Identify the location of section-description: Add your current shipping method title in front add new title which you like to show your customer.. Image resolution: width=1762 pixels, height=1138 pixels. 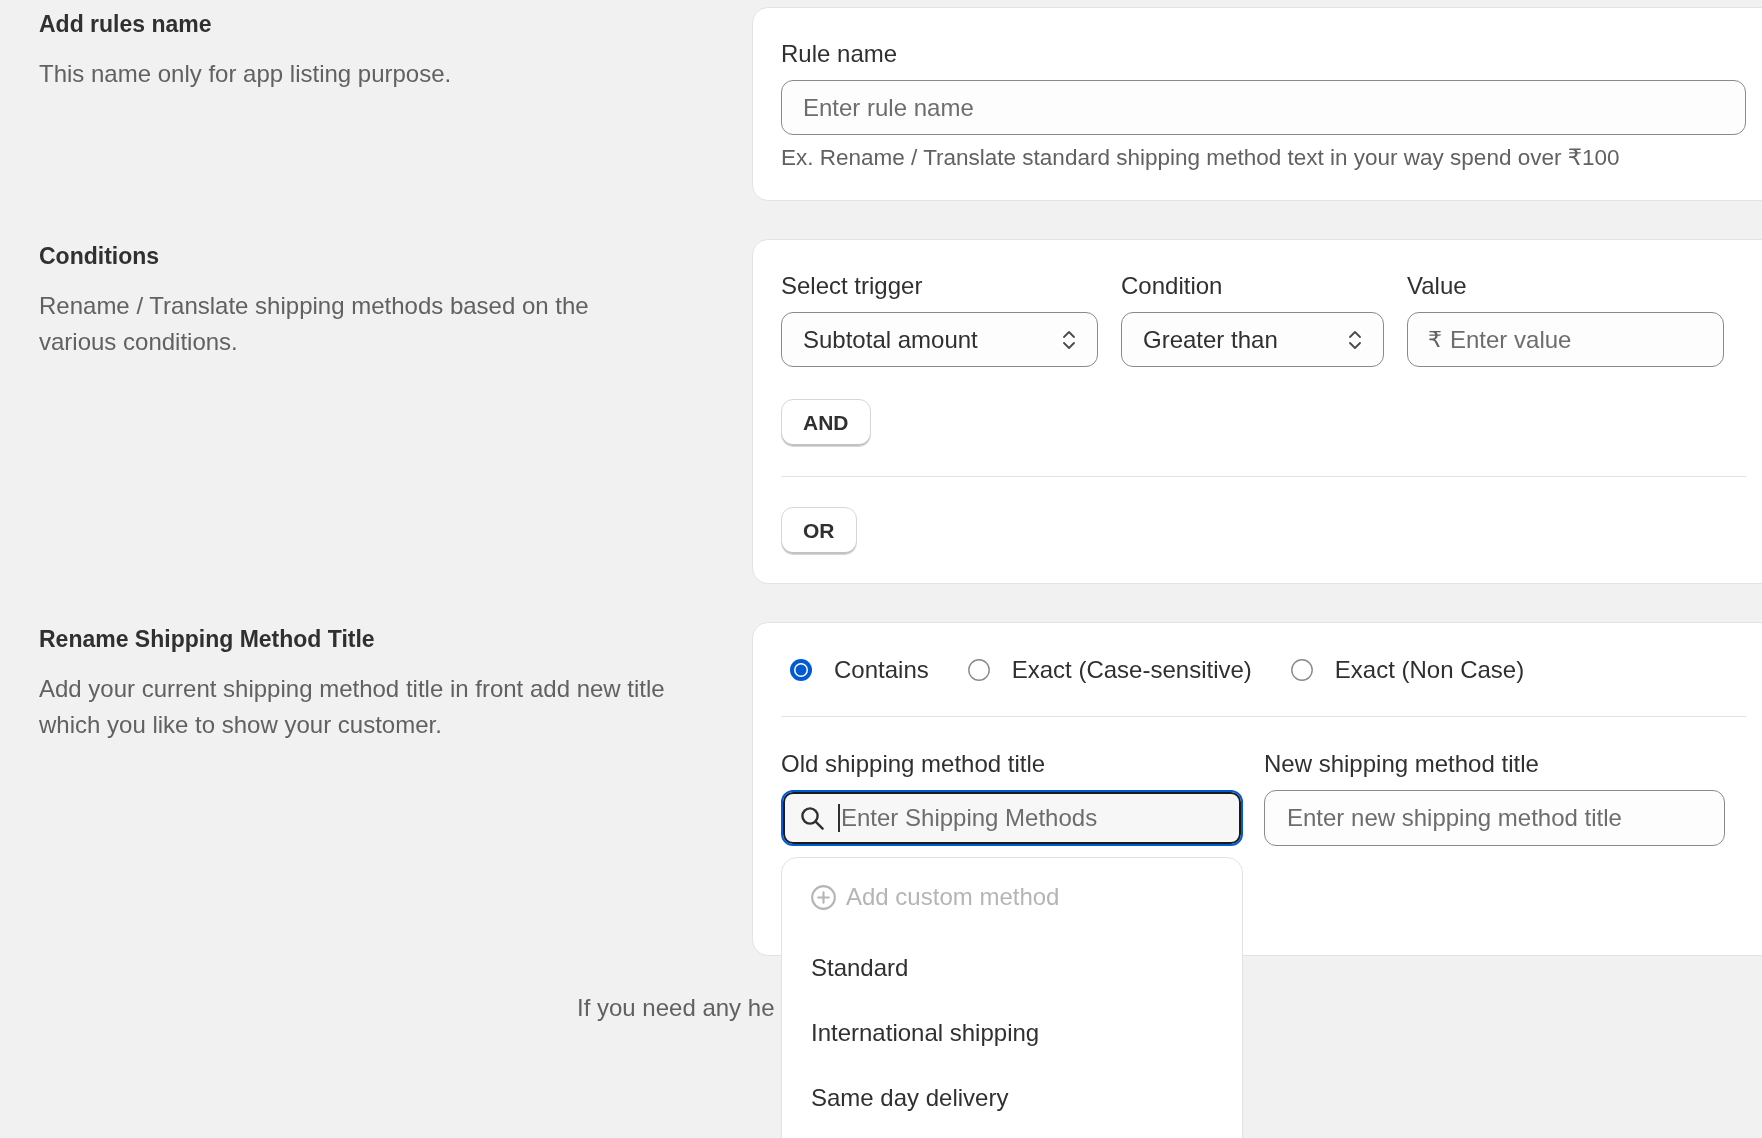
(352, 707).